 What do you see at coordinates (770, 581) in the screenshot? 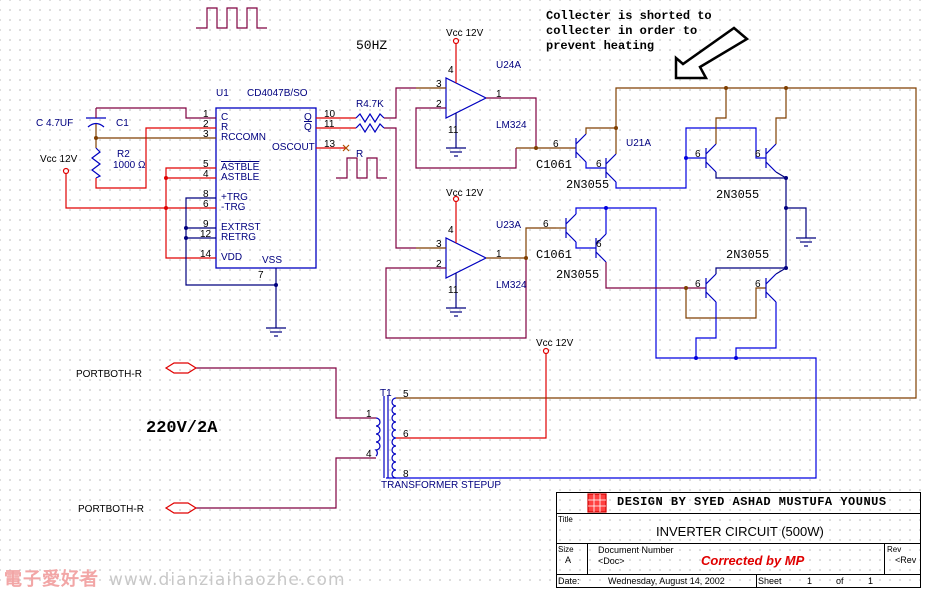
I see `sheet-label: Sheet` at bounding box center [770, 581].